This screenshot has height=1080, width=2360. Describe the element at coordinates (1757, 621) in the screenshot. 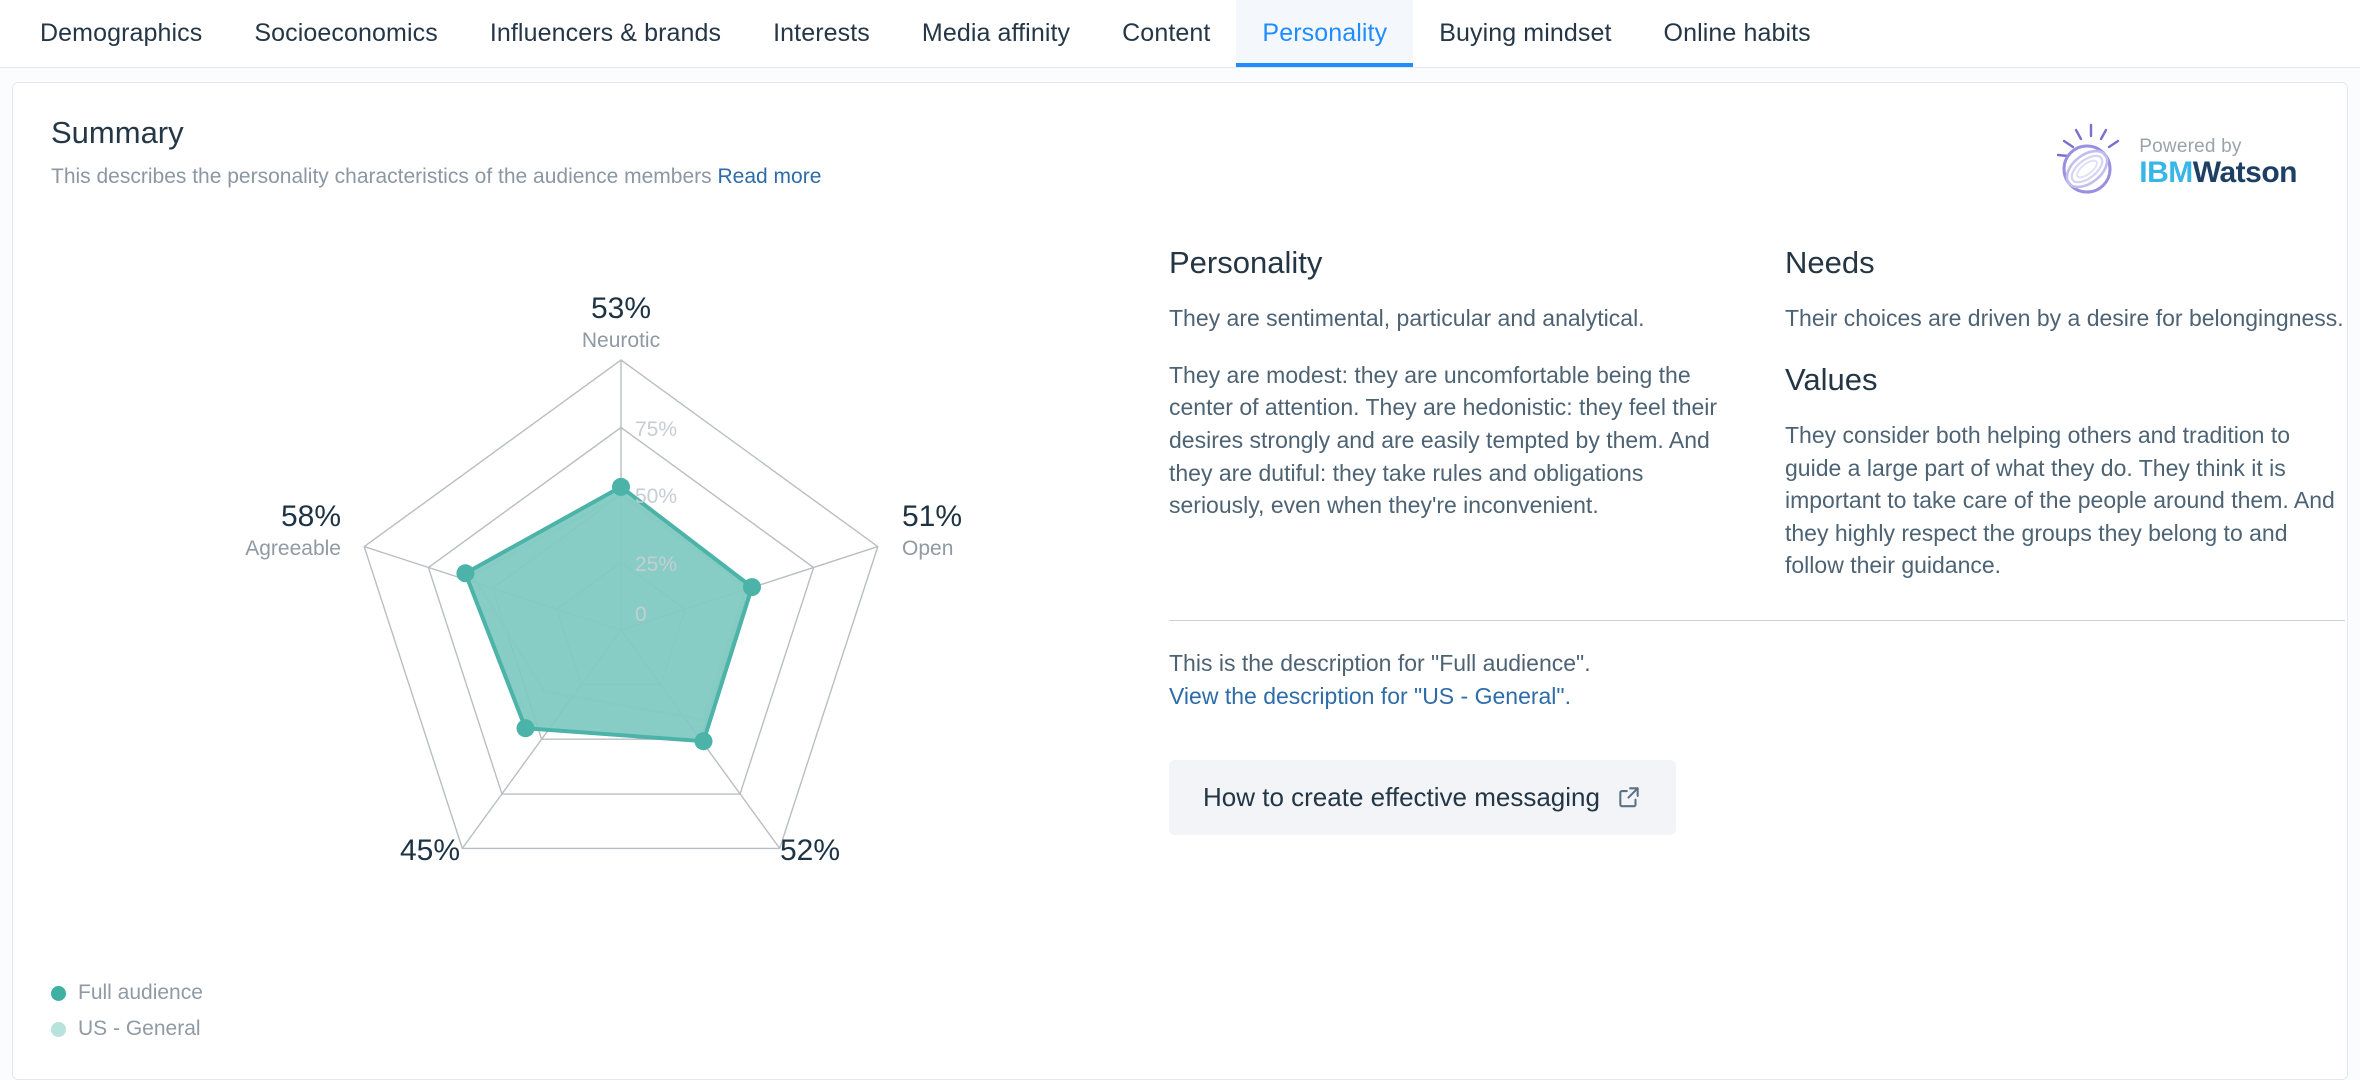

I see `section-divider` at that location.